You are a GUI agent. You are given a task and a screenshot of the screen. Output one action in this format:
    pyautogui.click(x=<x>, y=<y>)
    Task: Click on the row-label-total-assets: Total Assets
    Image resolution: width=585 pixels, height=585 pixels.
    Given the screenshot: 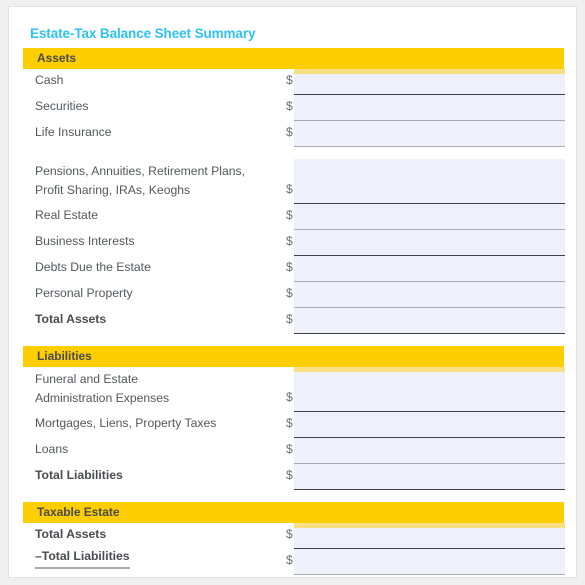 What is the action you would take?
    pyautogui.click(x=71, y=319)
    